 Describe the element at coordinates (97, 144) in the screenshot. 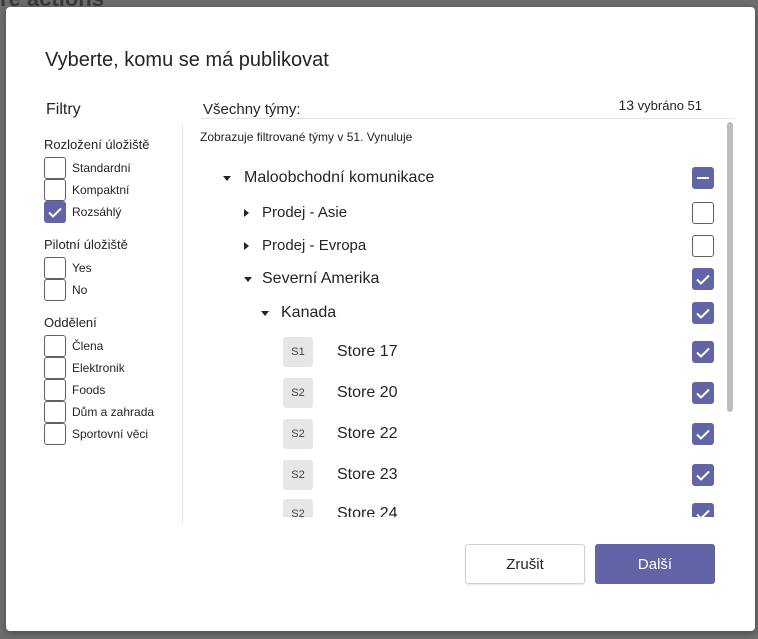

I see `filter-group-title: Rozložení úložiště` at that location.